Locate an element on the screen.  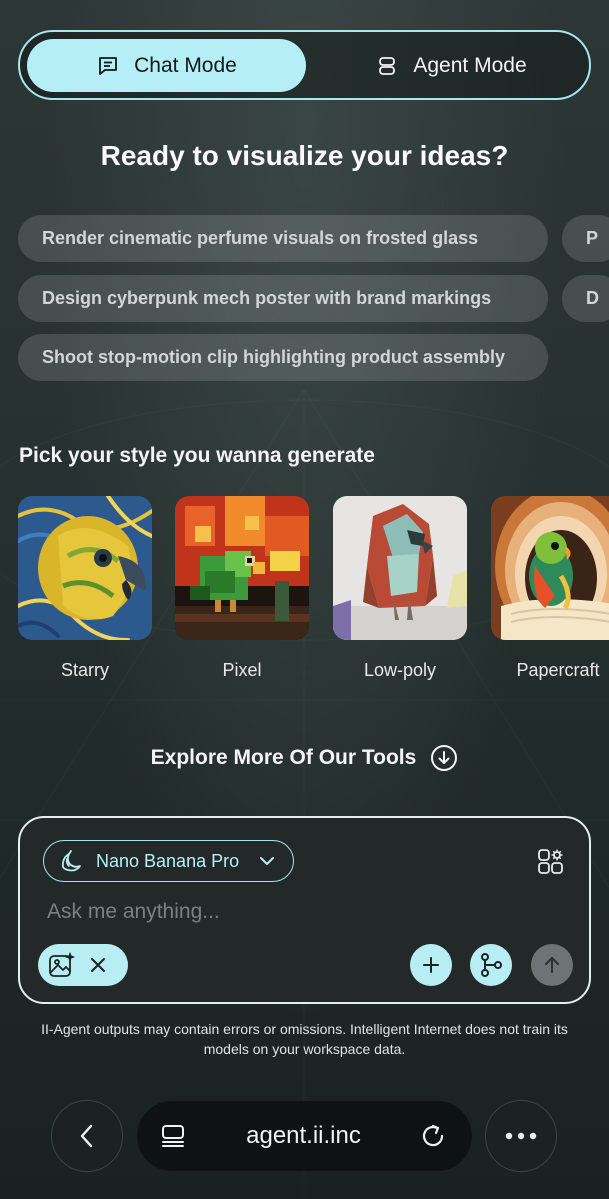
style-label: Papercraft is located at coordinates (558, 670).